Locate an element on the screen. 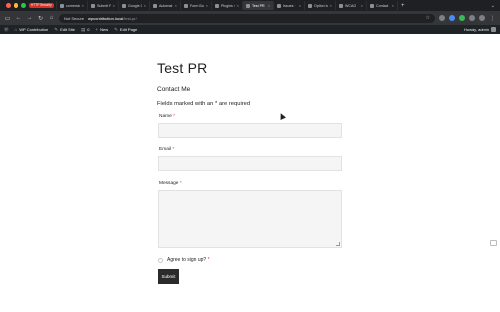 This screenshot has height=312, width=500. email-field is located at coordinates (250, 163).